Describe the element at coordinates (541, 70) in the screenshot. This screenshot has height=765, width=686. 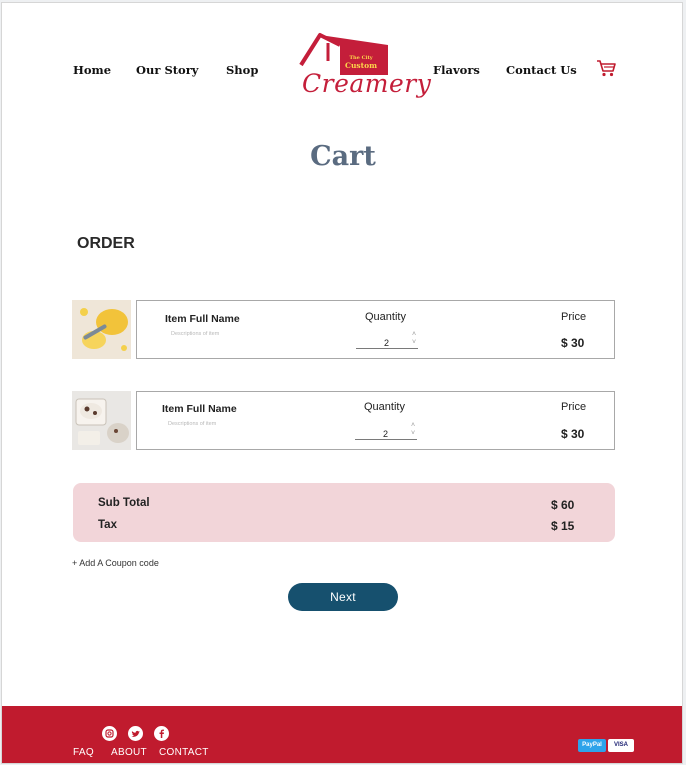
I see `nav-contact-us: Contact Us` at that location.